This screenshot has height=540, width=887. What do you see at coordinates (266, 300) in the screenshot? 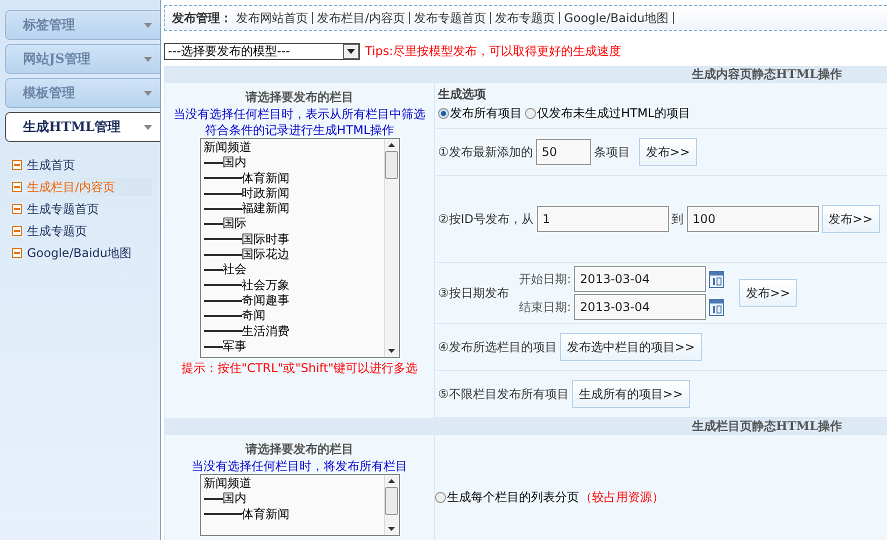
I see `list-option: 奇闻趣事` at bounding box center [266, 300].